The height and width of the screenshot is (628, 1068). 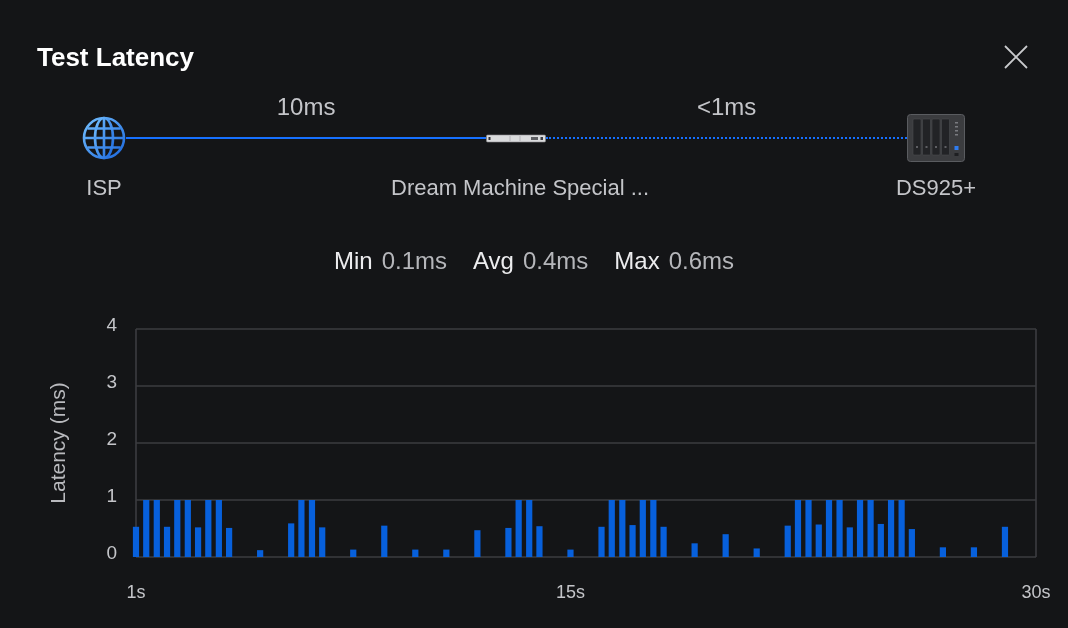 I want to click on axis-tick-label: 0, so click(x=111, y=552).